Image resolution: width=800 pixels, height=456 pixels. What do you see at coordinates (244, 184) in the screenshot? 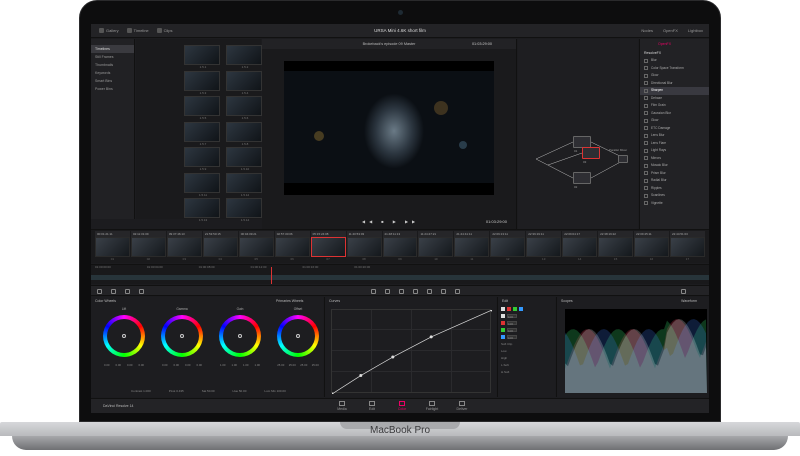
I see `still-thumbnail: 1.5.12` at bounding box center [244, 184].